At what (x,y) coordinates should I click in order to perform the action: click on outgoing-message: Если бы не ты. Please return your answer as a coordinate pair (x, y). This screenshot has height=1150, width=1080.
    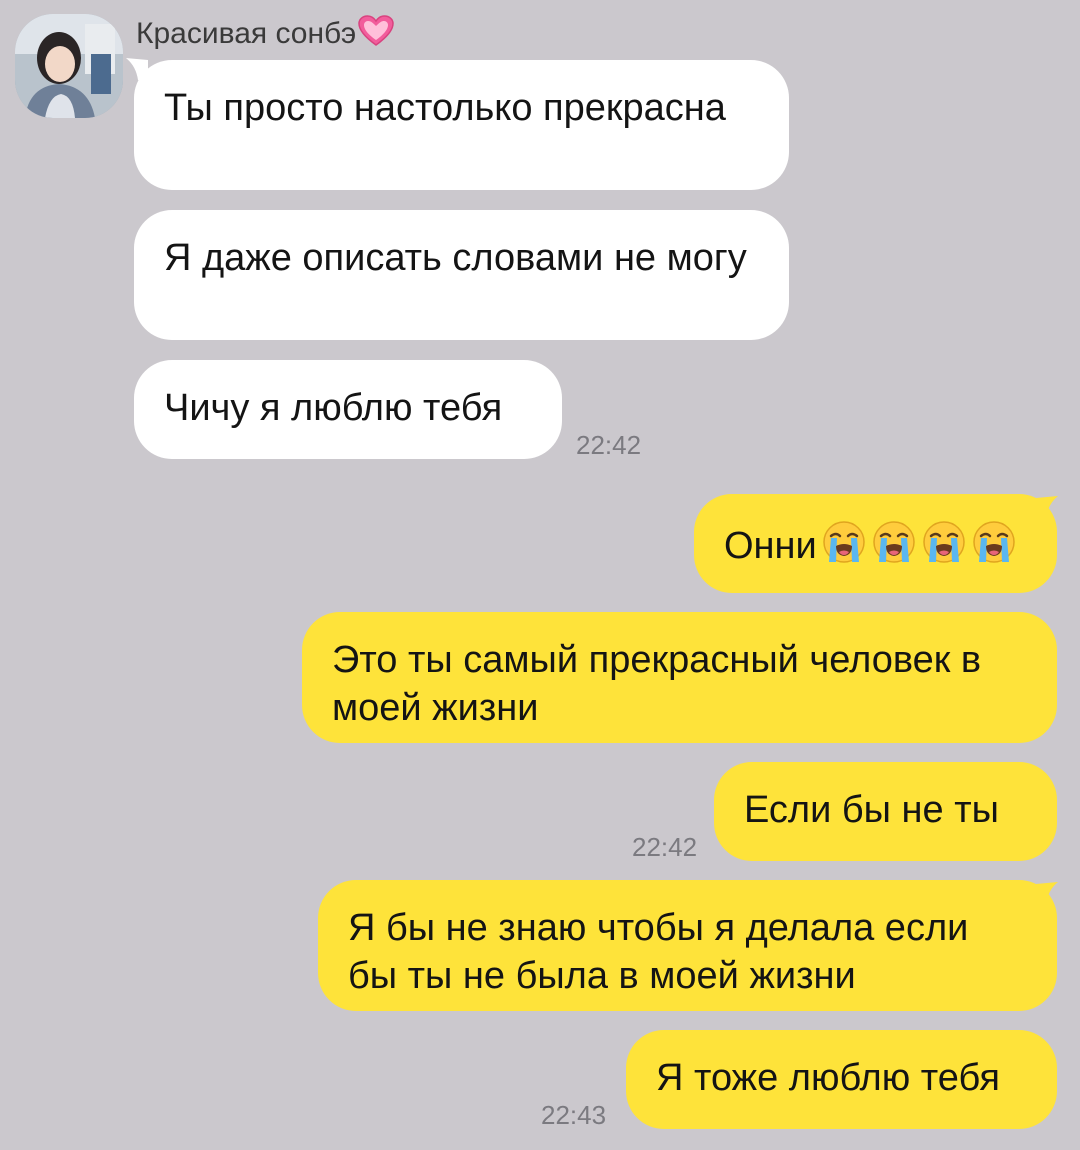
    Looking at the image, I should click on (885, 811).